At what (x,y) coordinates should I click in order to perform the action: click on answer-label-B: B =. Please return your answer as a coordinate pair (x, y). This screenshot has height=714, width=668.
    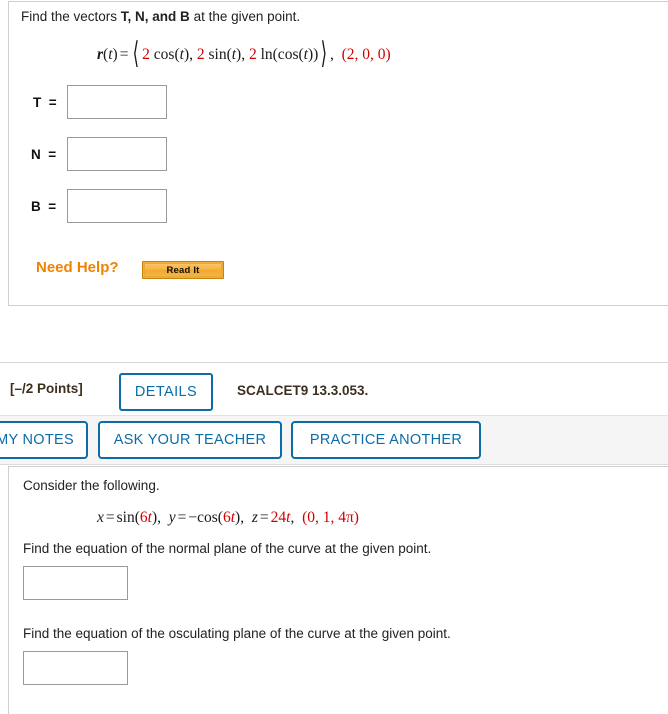
    Looking at the image, I should click on (43, 206).